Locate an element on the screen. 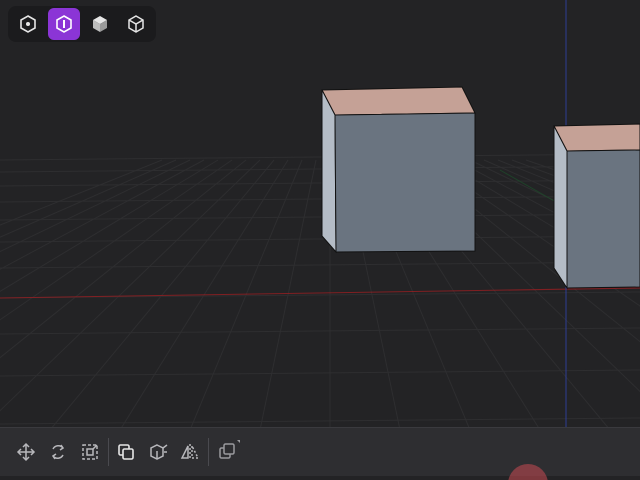 The width and height of the screenshot is (640, 480). duplicate-tool-button is located at coordinates (126, 452).